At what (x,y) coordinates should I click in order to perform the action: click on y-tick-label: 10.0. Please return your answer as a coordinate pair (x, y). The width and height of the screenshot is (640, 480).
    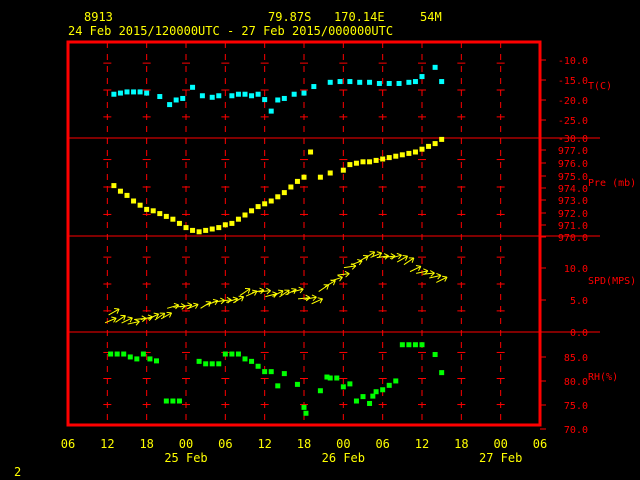
    Looking at the image, I should click on (576, 269).